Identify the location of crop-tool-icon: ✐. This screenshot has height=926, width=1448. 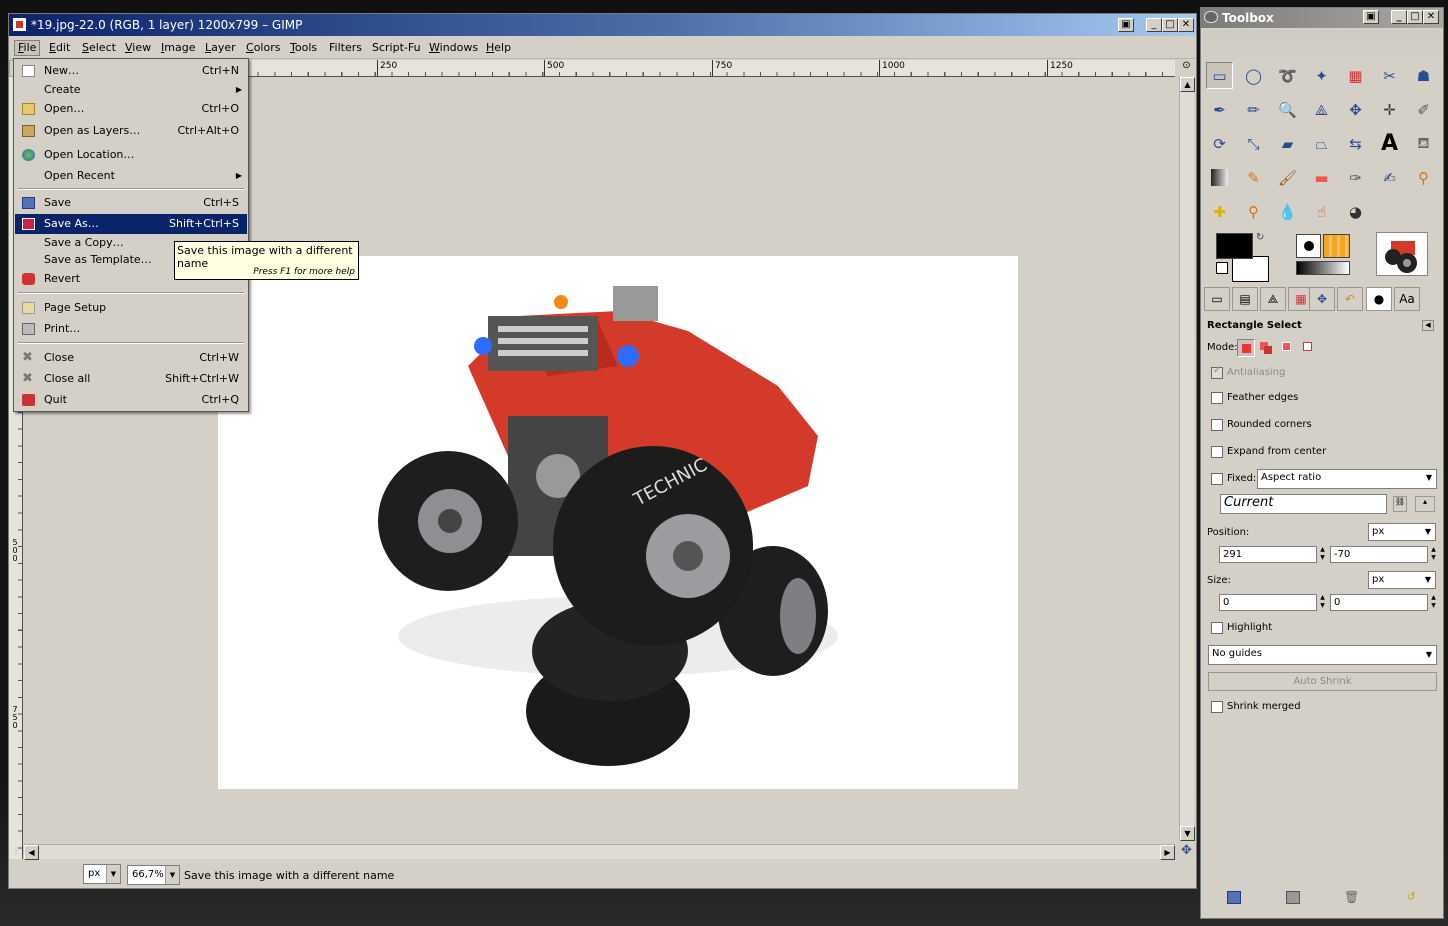
(1423, 109).